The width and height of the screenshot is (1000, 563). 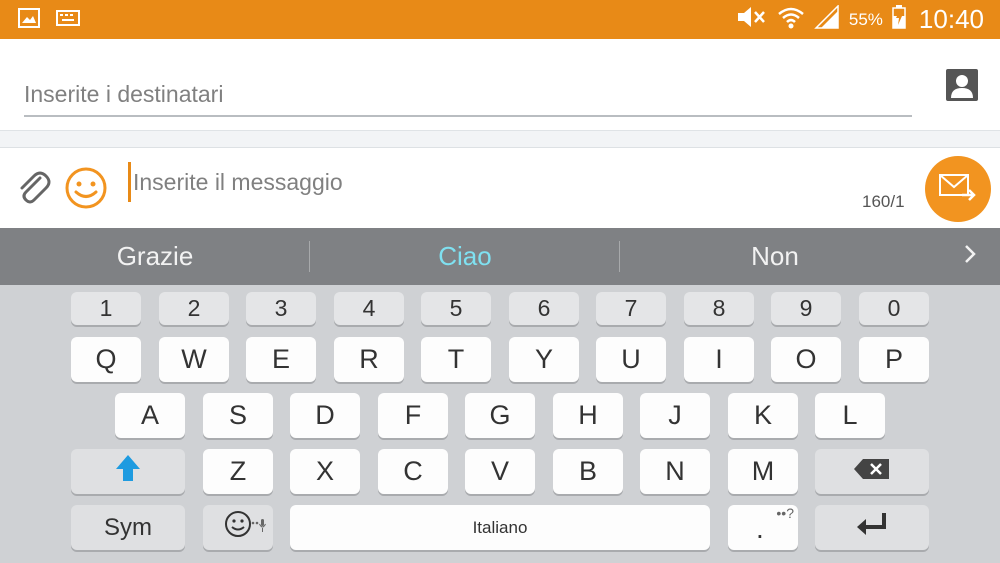 What do you see at coordinates (500, 415) in the screenshot?
I see `key-g: G` at bounding box center [500, 415].